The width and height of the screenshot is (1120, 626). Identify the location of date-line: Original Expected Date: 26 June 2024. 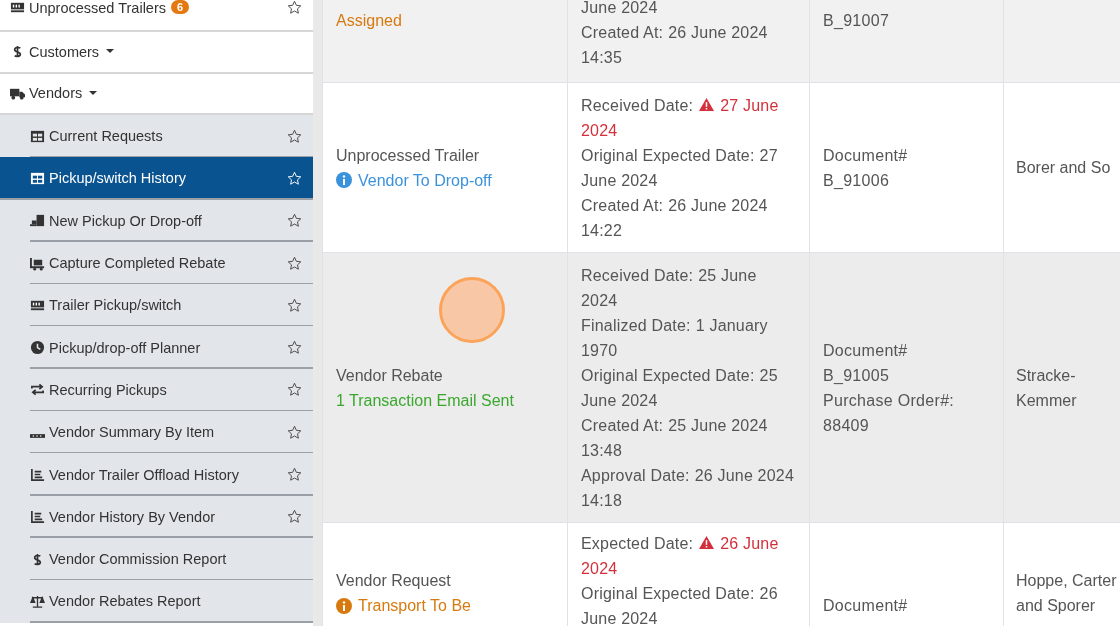
(680, 605).